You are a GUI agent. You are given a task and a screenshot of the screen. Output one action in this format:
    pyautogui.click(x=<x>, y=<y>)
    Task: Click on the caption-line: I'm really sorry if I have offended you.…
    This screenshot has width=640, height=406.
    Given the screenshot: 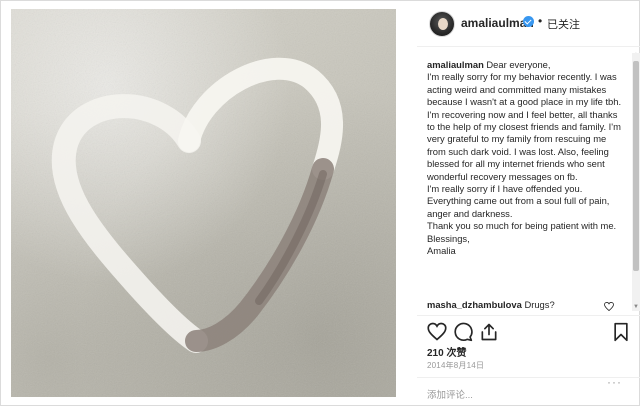 What is the action you would take?
    pyautogui.click(x=518, y=201)
    